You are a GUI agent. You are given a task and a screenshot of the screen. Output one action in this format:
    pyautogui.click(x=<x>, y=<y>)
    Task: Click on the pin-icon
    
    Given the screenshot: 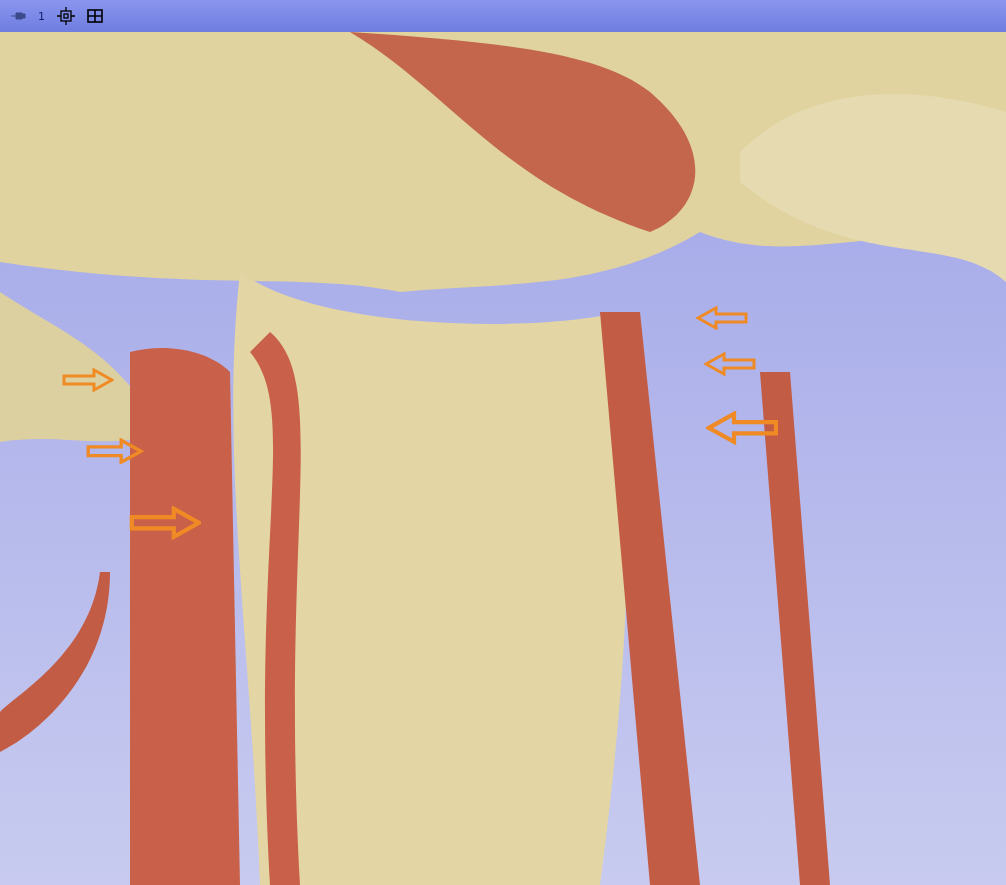 What is the action you would take?
    pyautogui.click(x=18, y=16)
    